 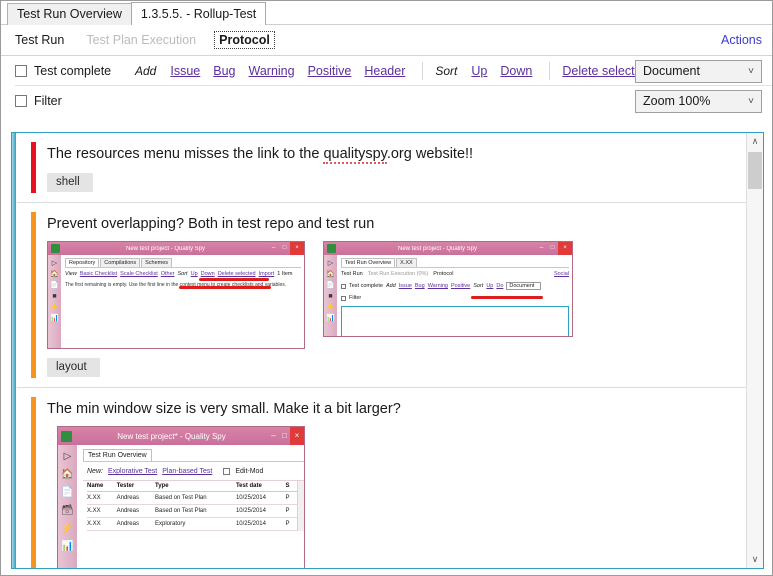 What do you see at coordinates (102, 486) in the screenshot?
I see `column-header-name: Name` at bounding box center [102, 486].